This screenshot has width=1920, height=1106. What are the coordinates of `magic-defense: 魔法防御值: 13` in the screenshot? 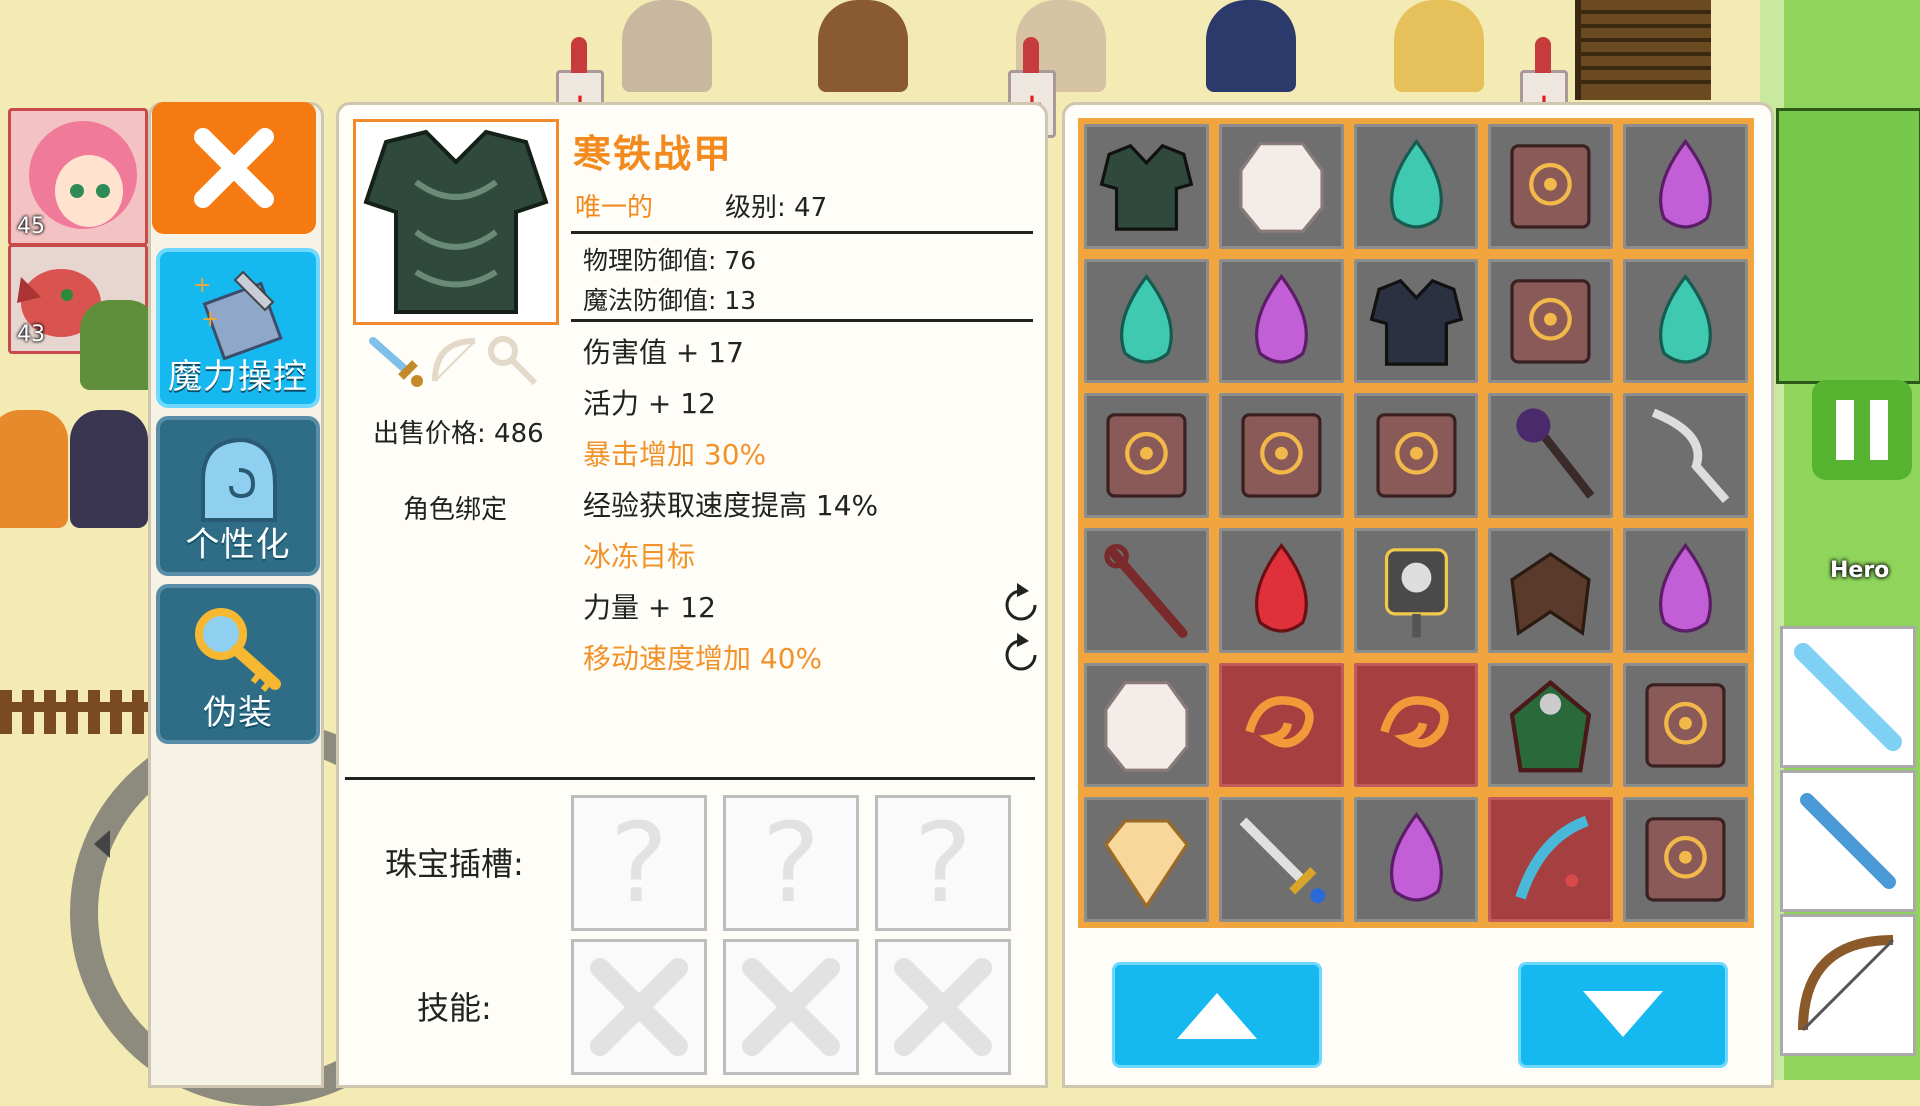 It's located at (670, 300).